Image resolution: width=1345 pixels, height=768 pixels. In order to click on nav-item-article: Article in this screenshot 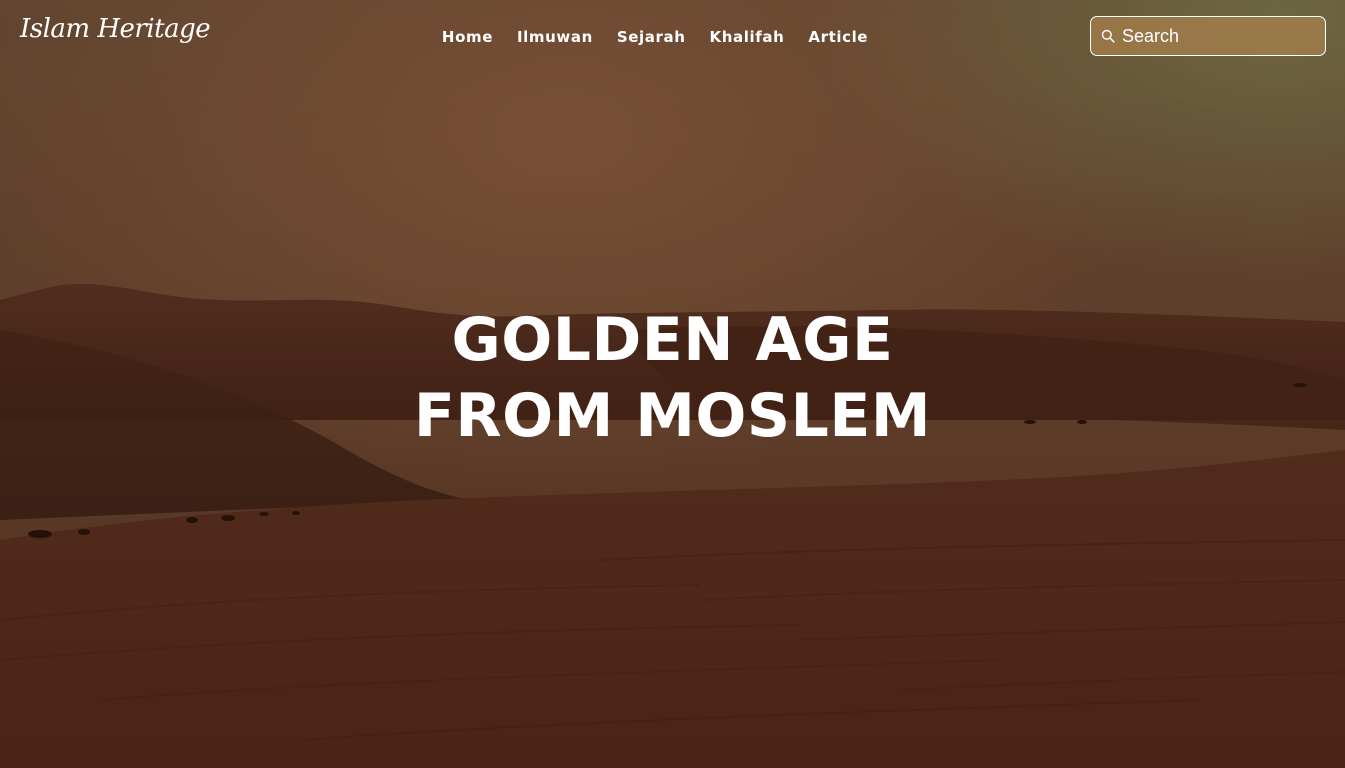, I will do `click(838, 36)`.